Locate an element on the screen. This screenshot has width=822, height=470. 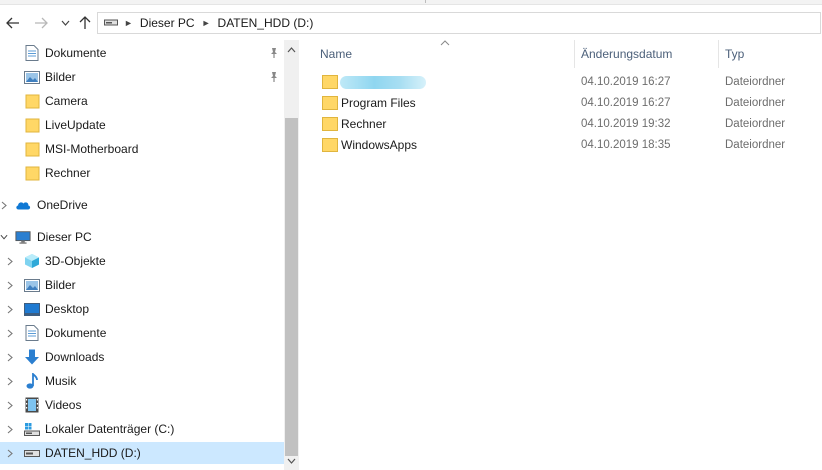
sidebar-item-camera: Camera is located at coordinates (142, 101).